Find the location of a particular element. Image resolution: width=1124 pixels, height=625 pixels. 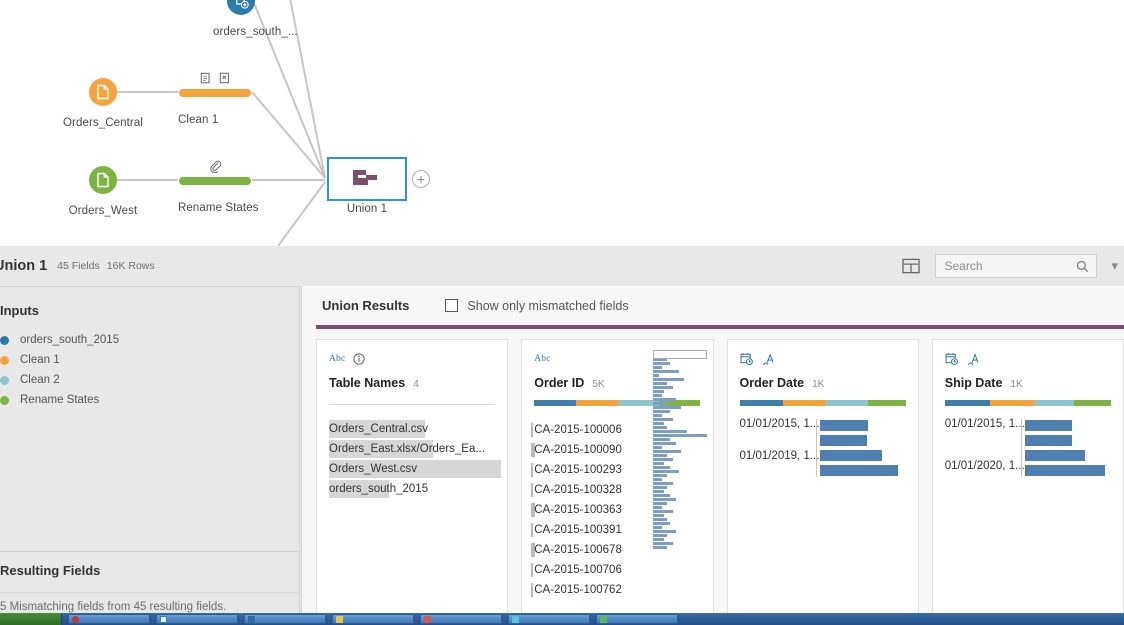

value-label: CA-2015-100293 is located at coordinates (578, 470).